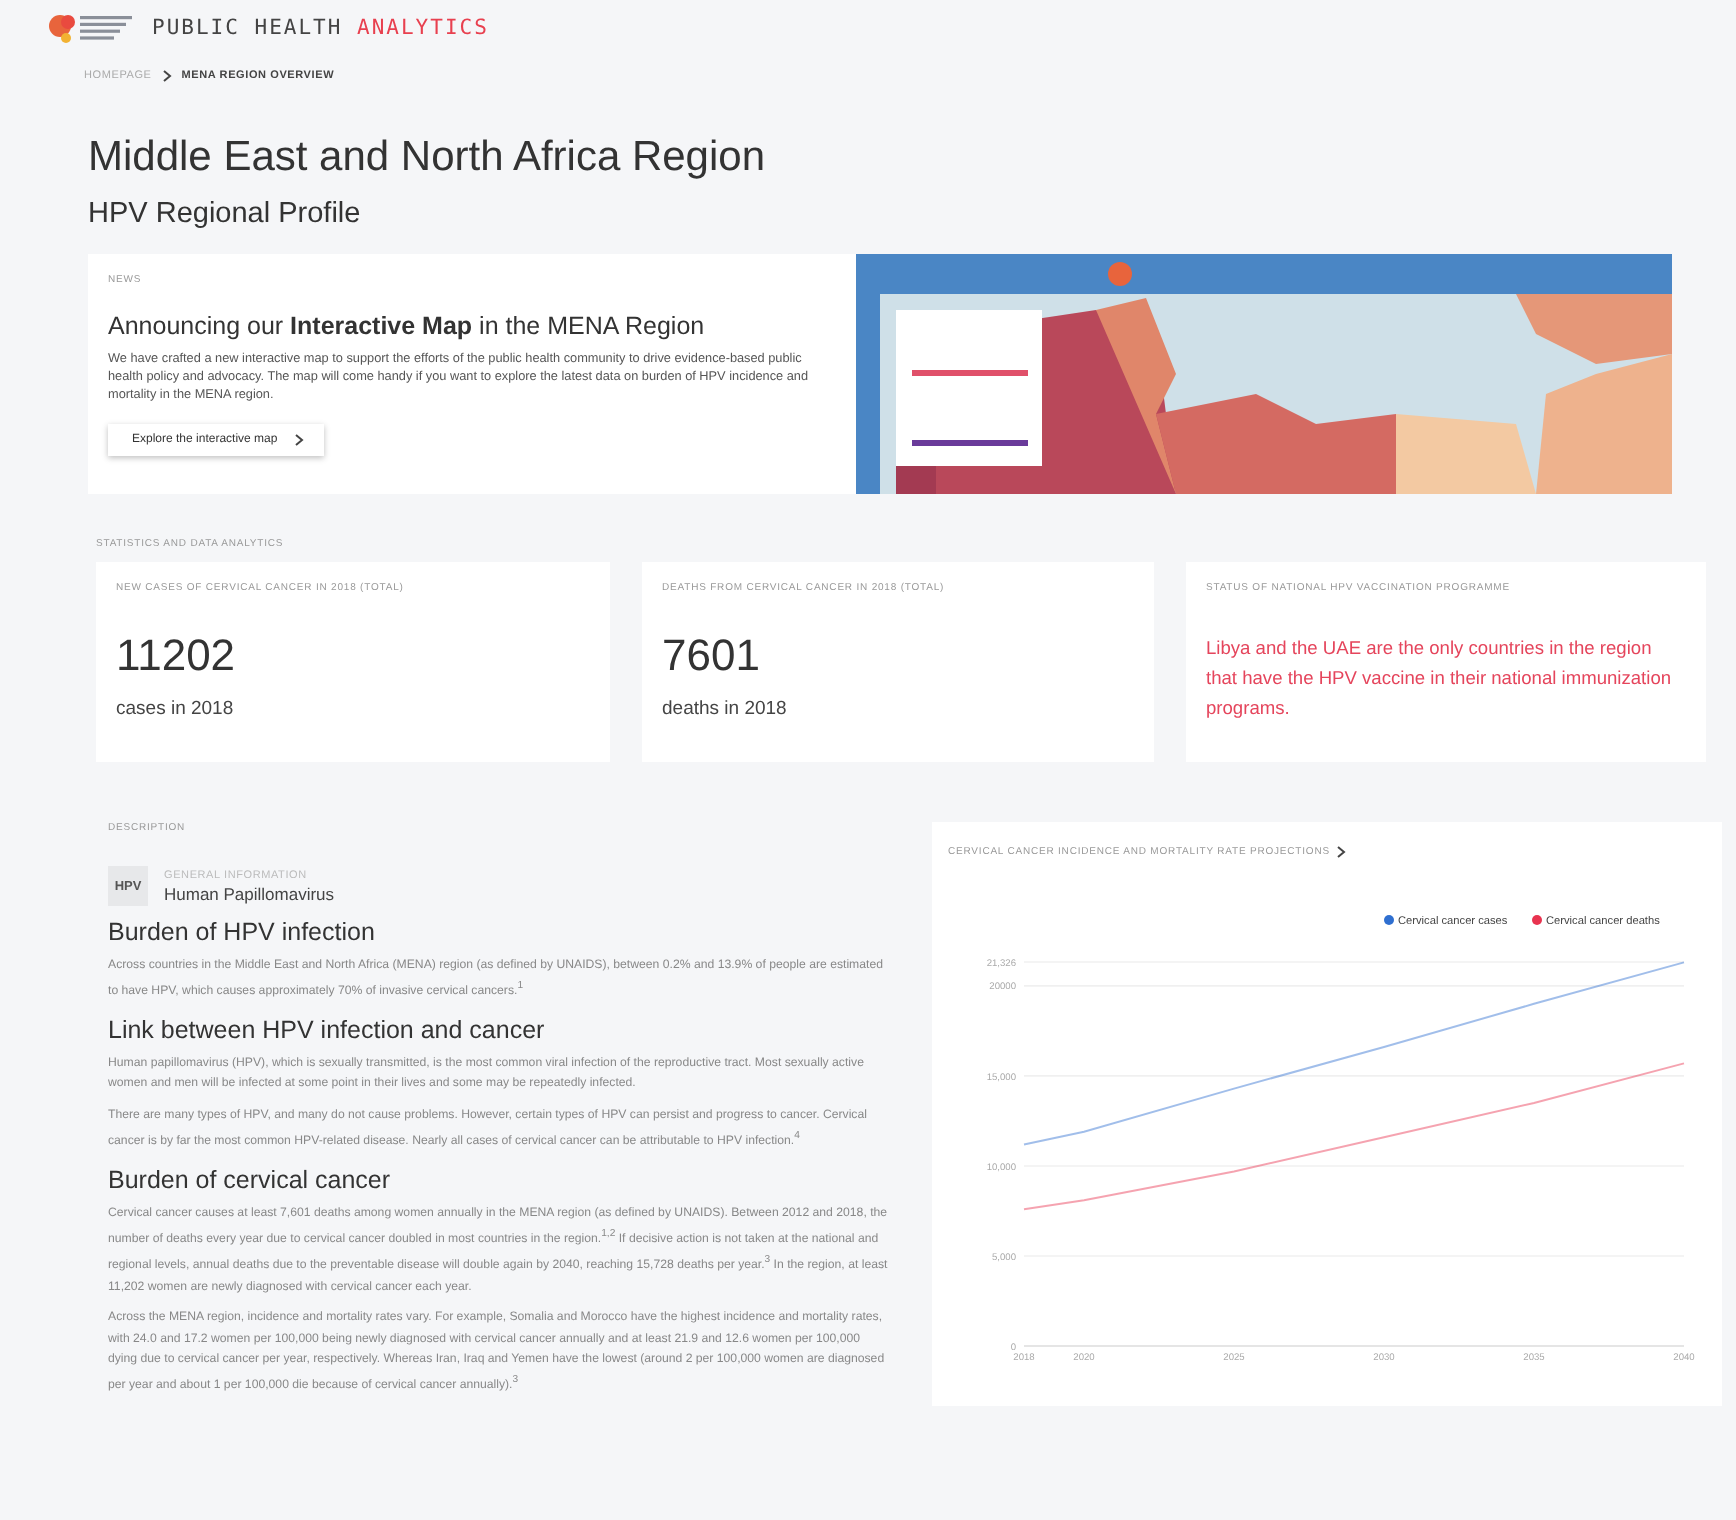 The height and width of the screenshot is (1520, 1736). What do you see at coordinates (1440, 679) in the screenshot?
I see `status-note: Libya and the UAE are the only countries in the region that have the HPV vaccine in their national immunization programs.` at bounding box center [1440, 679].